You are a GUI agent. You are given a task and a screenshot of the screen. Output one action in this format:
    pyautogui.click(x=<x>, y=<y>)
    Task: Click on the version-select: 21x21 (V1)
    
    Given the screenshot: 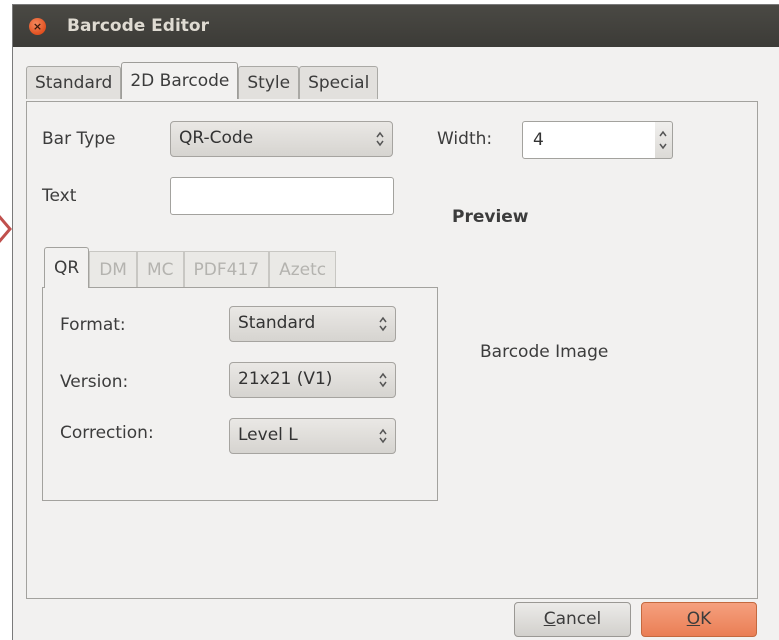 What is the action you would take?
    pyautogui.click(x=312, y=380)
    